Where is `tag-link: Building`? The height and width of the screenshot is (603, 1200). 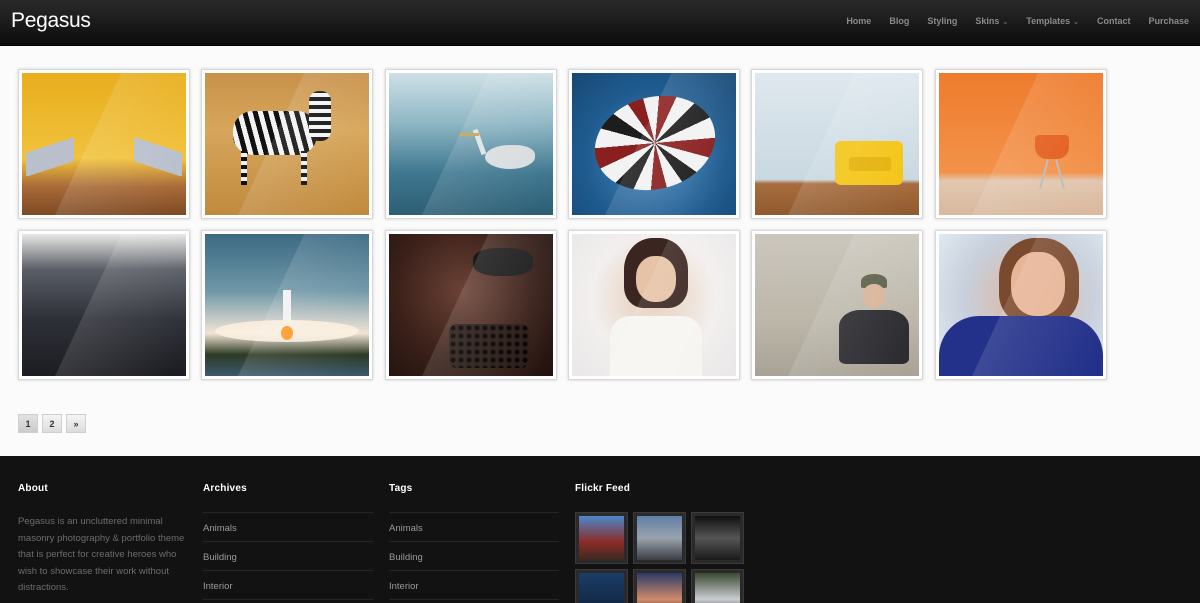
tag-link: Building is located at coordinates (474, 556).